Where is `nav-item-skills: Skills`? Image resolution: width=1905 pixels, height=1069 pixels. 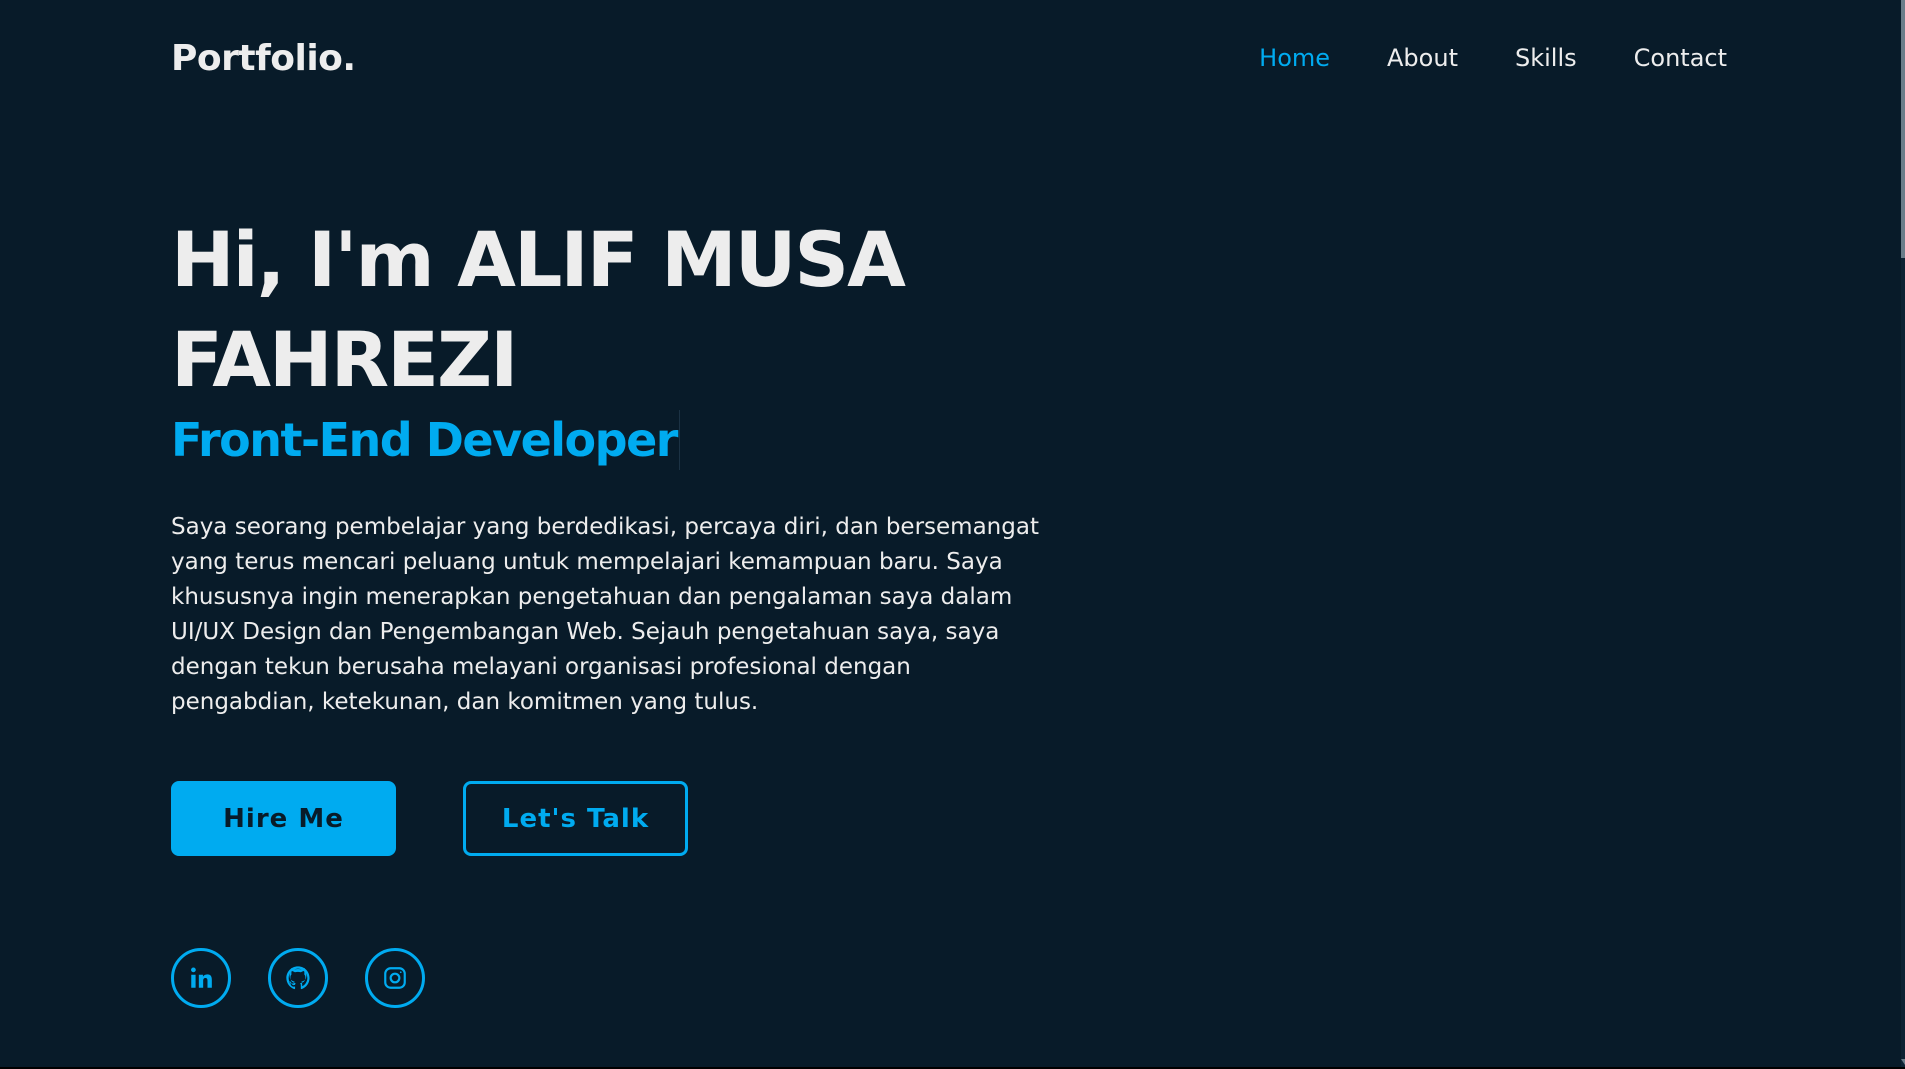
nav-item-skills: Skills is located at coordinates (1546, 58).